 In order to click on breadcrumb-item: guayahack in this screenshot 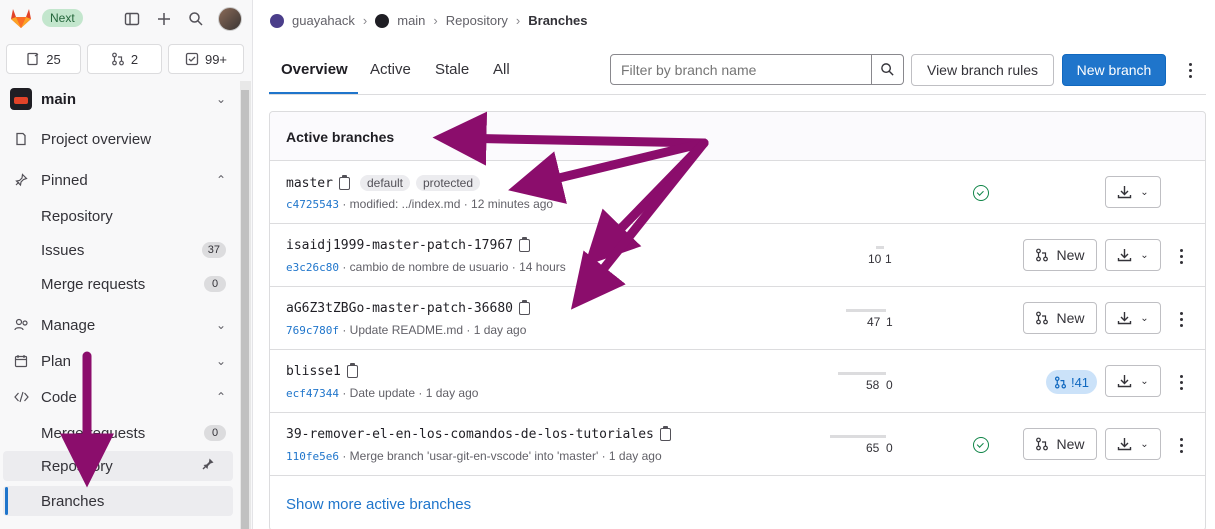, I will do `click(323, 20)`.